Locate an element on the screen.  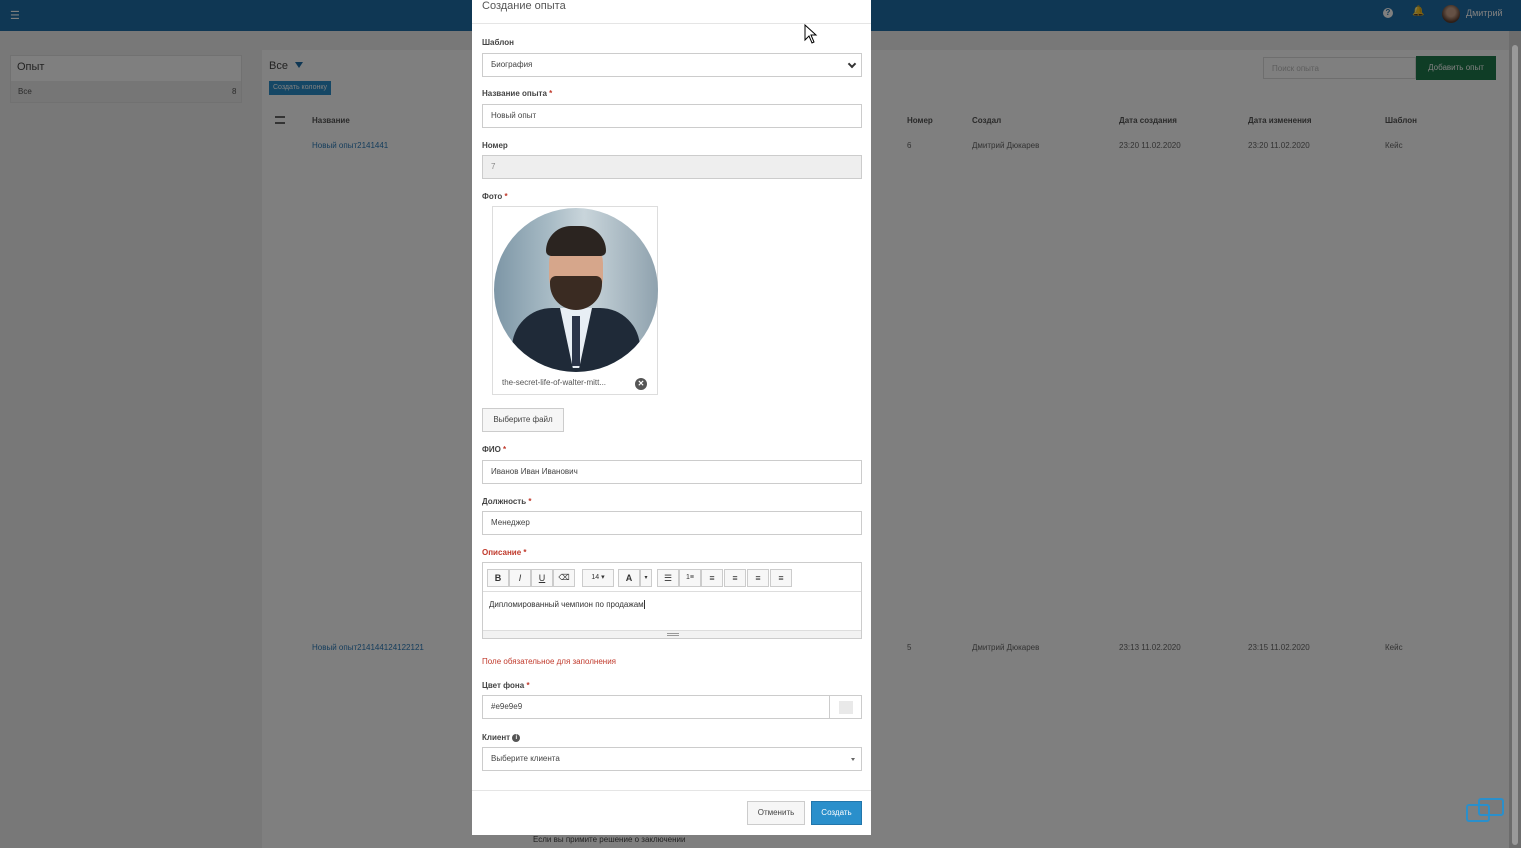
scrollbar-thumb is located at coordinates (1515, 445).